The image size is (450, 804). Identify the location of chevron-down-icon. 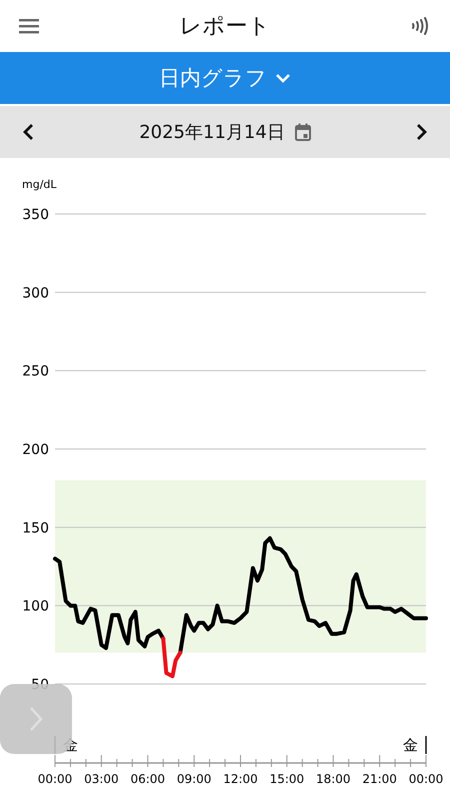
(283, 78).